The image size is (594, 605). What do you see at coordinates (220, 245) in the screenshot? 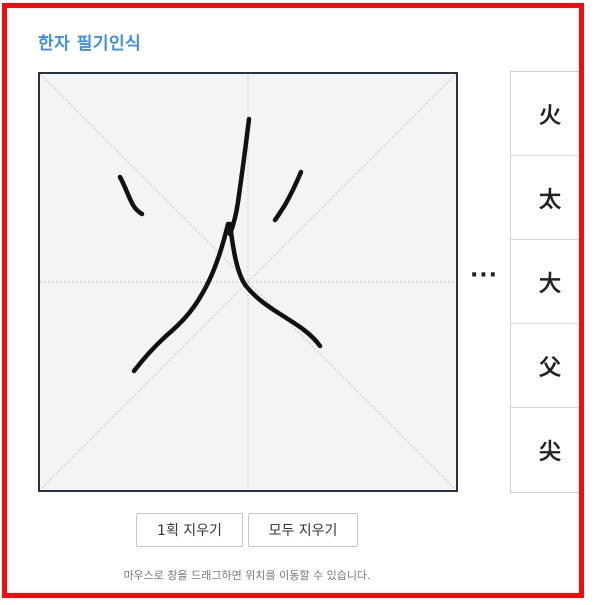
I see `ink-strokes` at bounding box center [220, 245].